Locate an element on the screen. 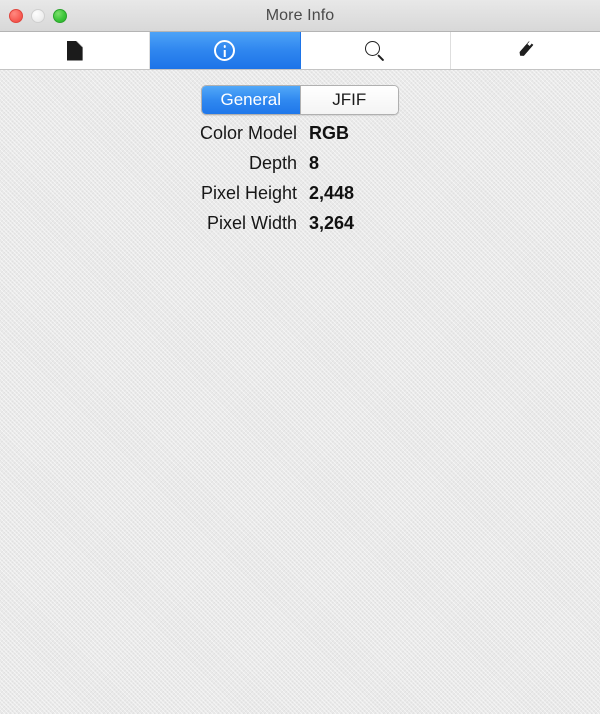 The image size is (600, 714). info-value: 8 is located at coordinates (314, 163).